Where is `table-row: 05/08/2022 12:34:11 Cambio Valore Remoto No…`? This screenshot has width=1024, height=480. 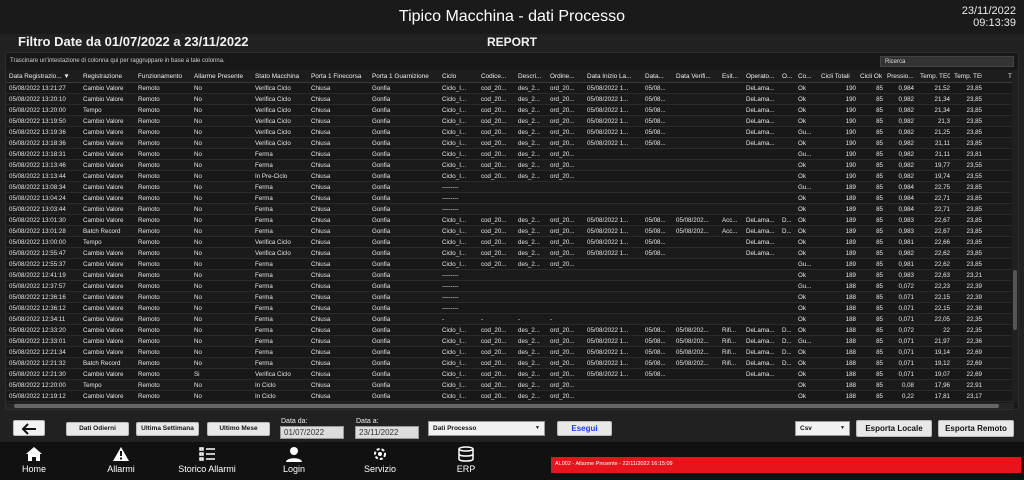 table-row: 05/08/2022 12:34:11 Cambio Valore Remoto No… is located at coordinates (510, 319).